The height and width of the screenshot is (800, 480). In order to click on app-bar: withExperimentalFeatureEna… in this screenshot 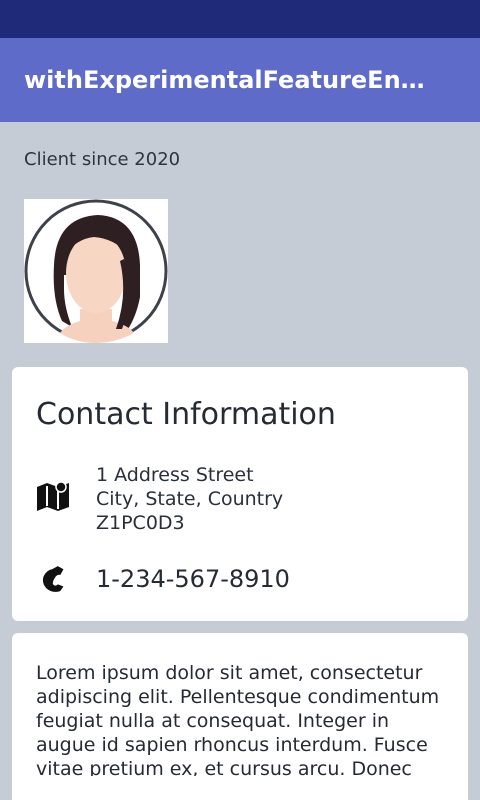, I will do `click(240, 80)`.